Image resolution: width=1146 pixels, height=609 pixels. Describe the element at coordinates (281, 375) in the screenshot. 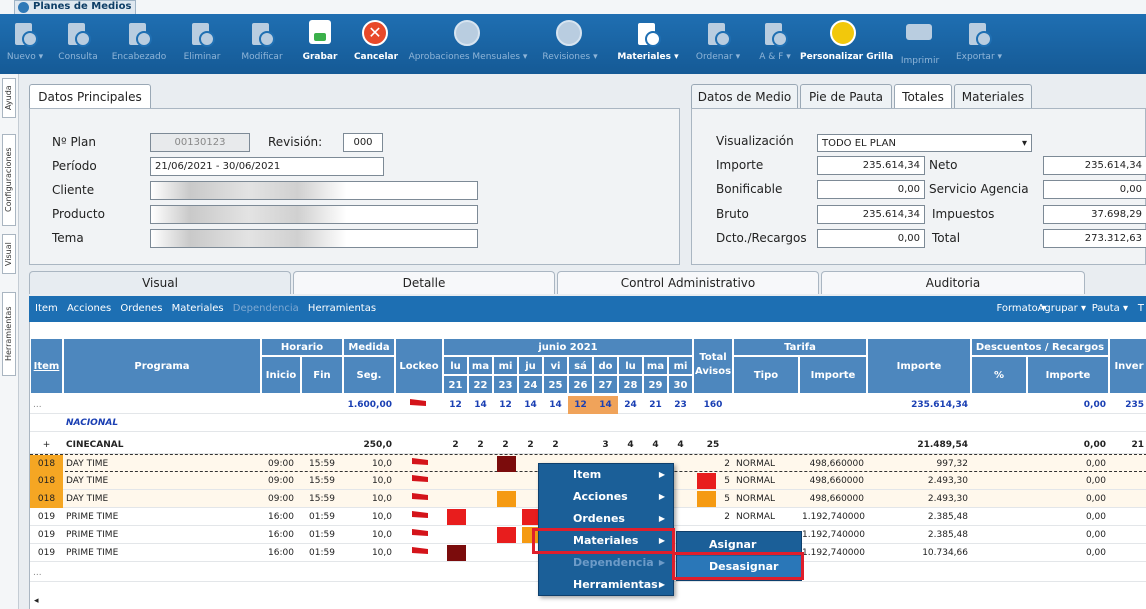

I see `header-inicio: Inicio` at that location.